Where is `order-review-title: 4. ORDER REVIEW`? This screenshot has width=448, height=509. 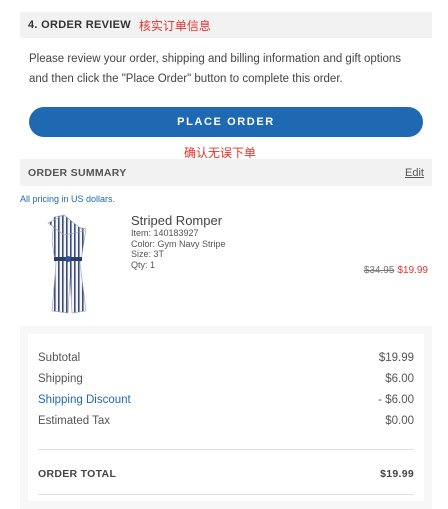 order-review-title: 4. ORDER REVIEW is located at coordinates (79, 25).